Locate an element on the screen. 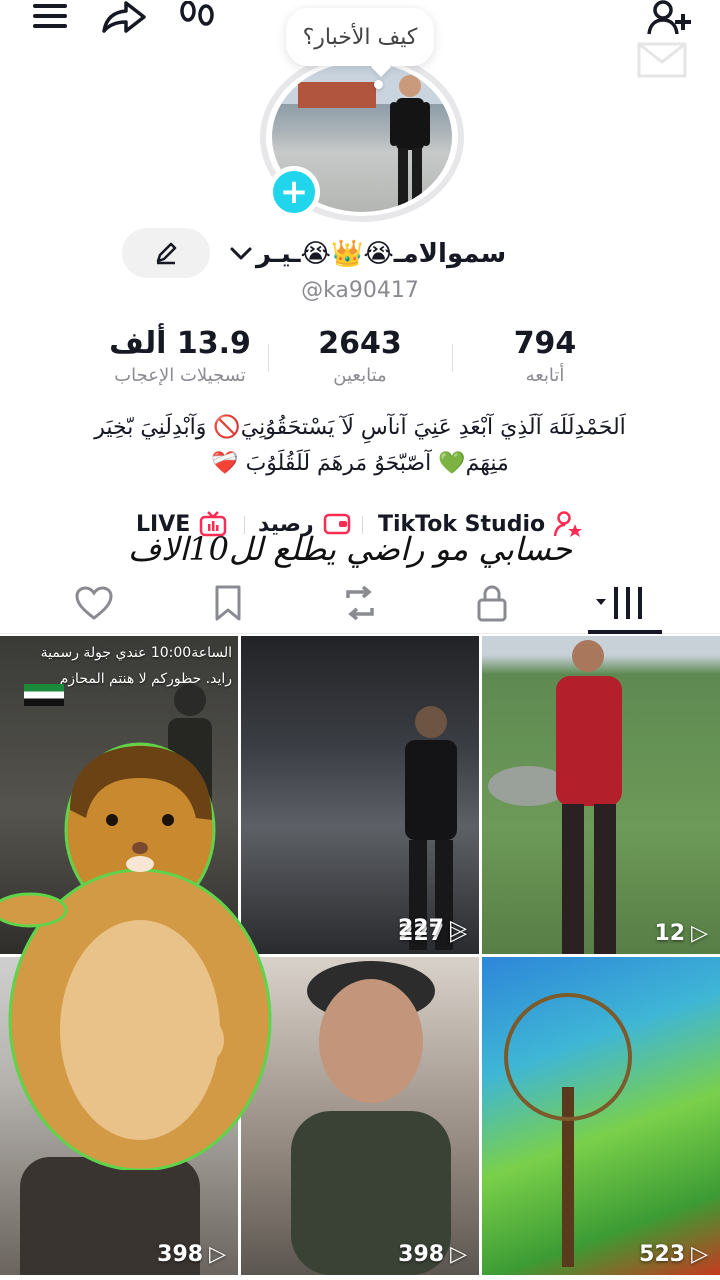 This screenshot has height=1280, width=720. followers-label: متابعين is located at coordinates (360, 375).